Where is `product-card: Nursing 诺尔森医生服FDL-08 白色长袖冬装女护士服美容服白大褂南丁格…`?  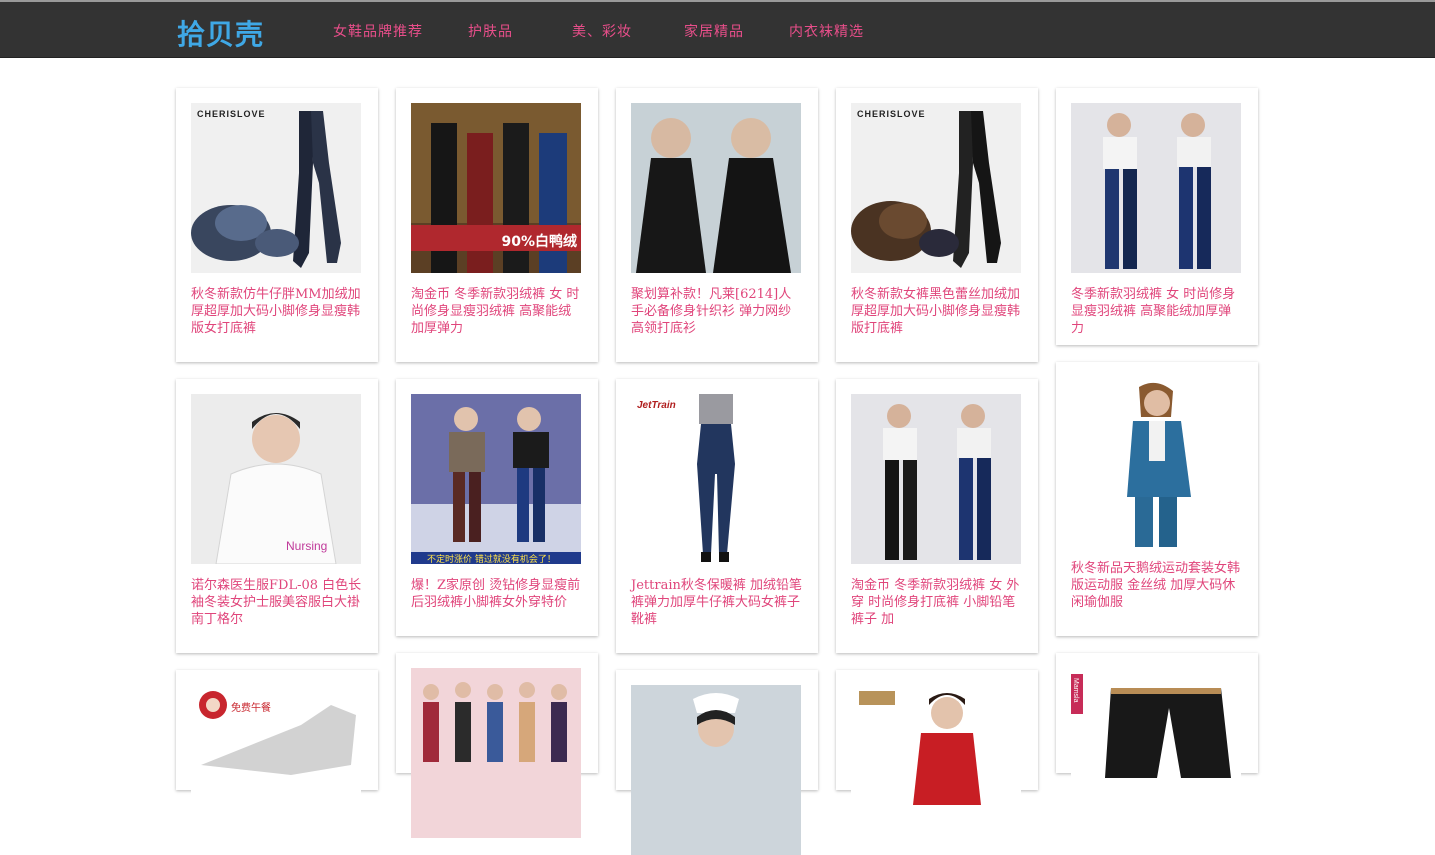 product-card: Nursing 诺尔森医生服FDL-08 白色长袖冬装女护士服美容服白大褂南丁格… is located at coordinates (277, 516).